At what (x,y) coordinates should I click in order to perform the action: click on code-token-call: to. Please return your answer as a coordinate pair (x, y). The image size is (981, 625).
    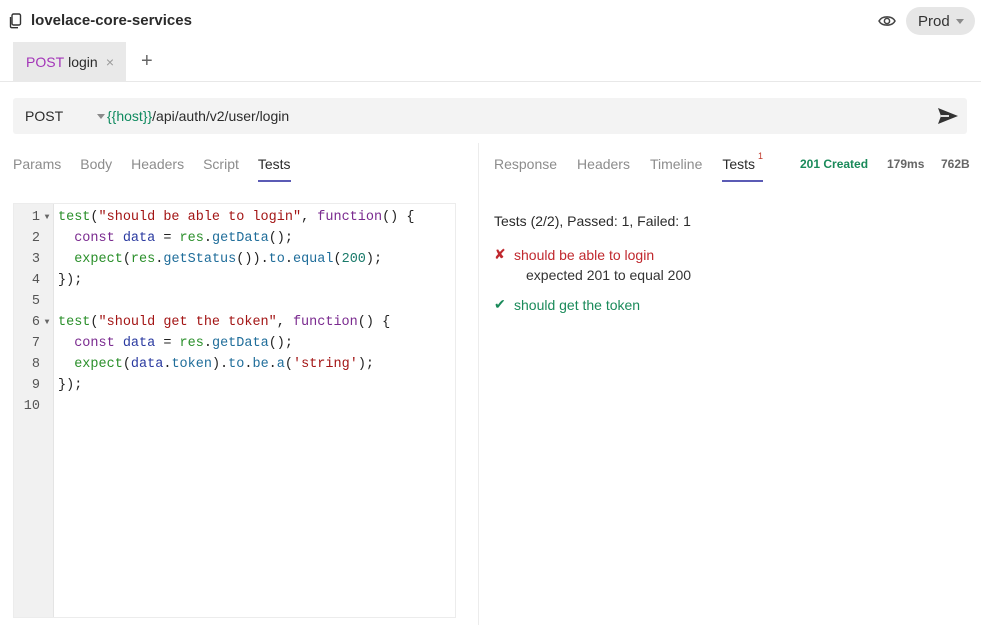
    Looking at the image, I should click on (236, 364).